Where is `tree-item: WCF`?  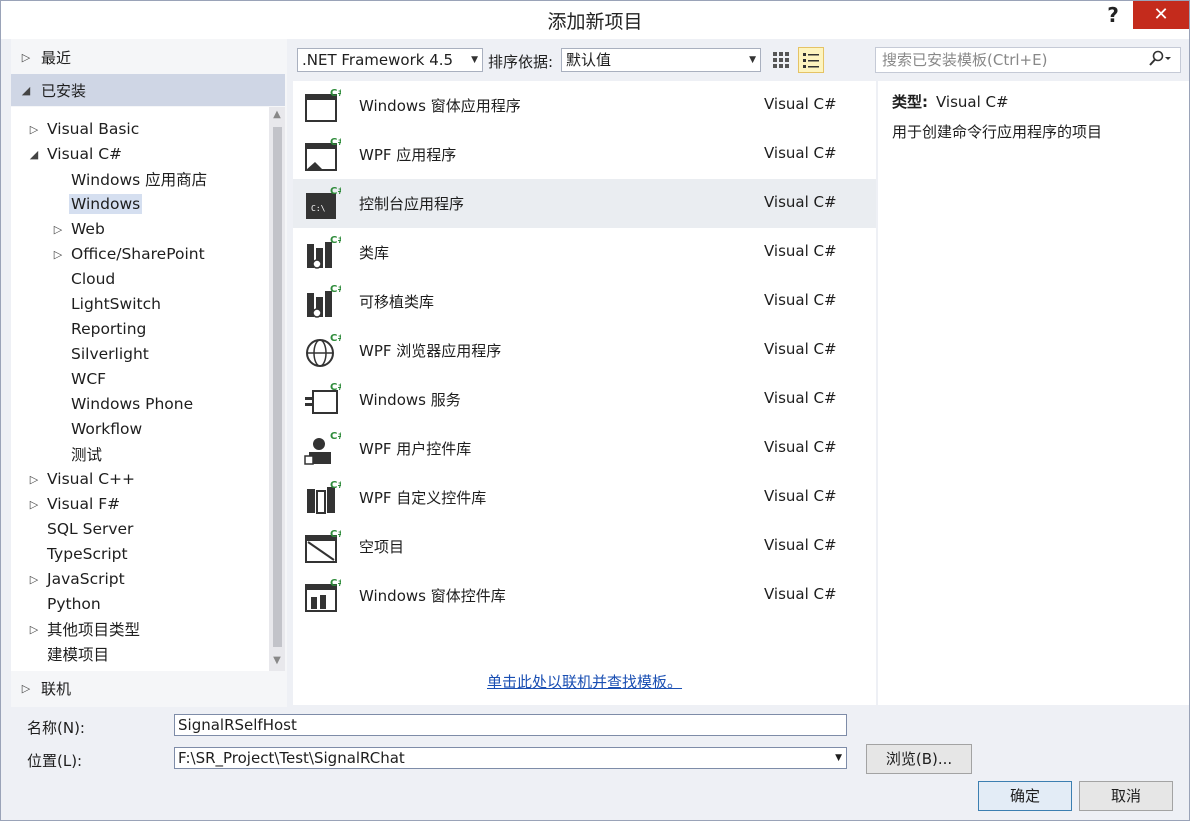 tree-item: WCF is located at coordinates (77, 379).